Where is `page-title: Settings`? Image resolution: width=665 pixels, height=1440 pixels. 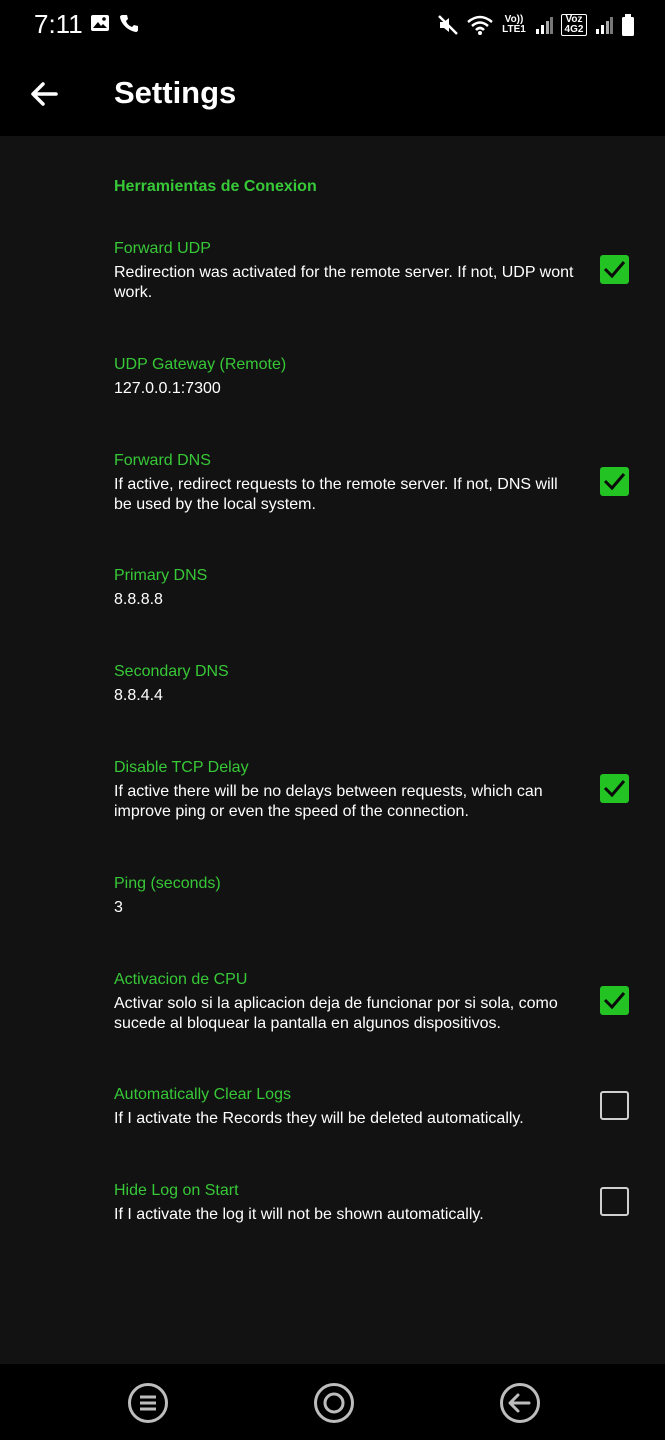 page-title: Settings is located at coordinates (175, 92).